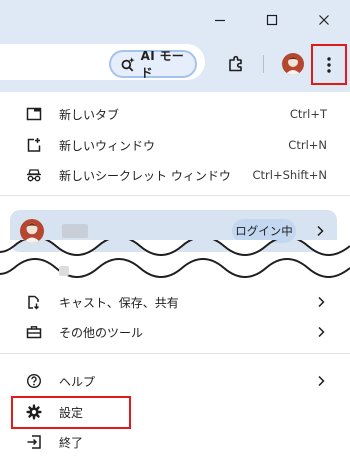 This screenshot has width=350, height=462. What do you see at coordinates (89, 114) in the screenshot?
I see `menu-item-label: 新しいタブ` at bounding box center [89, 114].